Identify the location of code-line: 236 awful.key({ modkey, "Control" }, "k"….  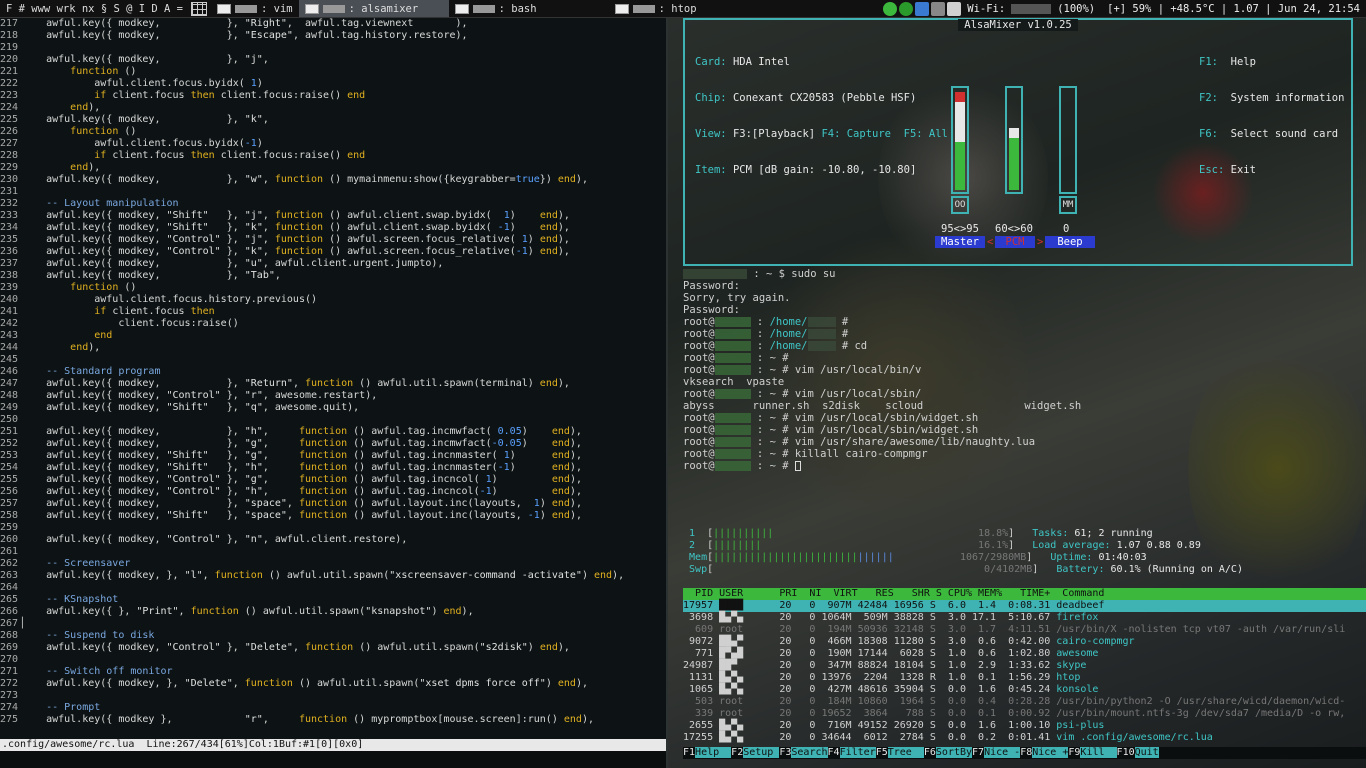
(333, 252).